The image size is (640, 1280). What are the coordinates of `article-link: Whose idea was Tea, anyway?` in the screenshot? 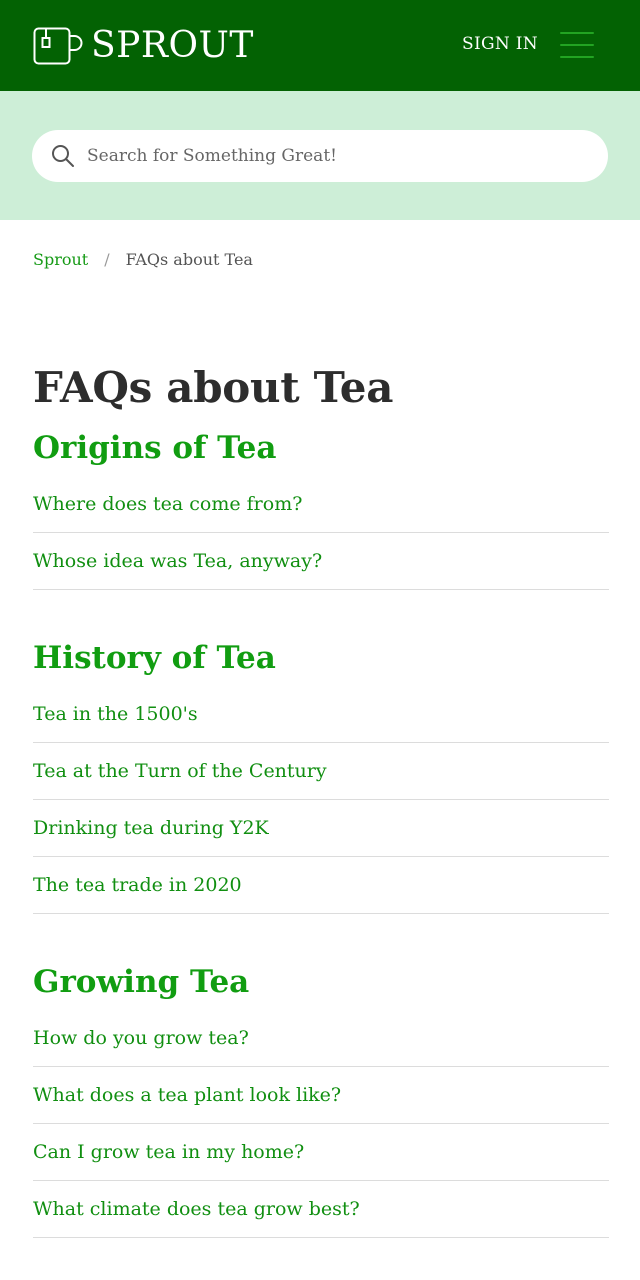 It's located at (177, 561).